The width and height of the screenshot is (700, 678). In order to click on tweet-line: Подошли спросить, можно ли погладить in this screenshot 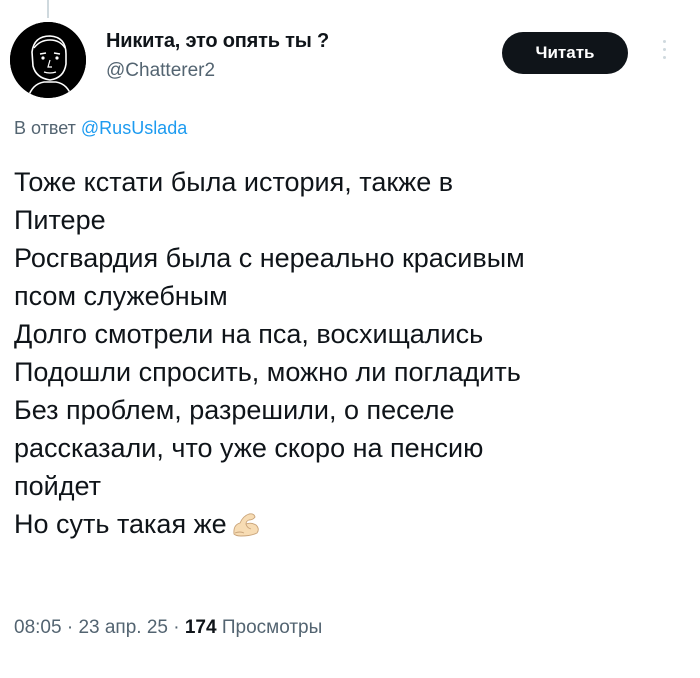, I will do `click(267, 372)`.